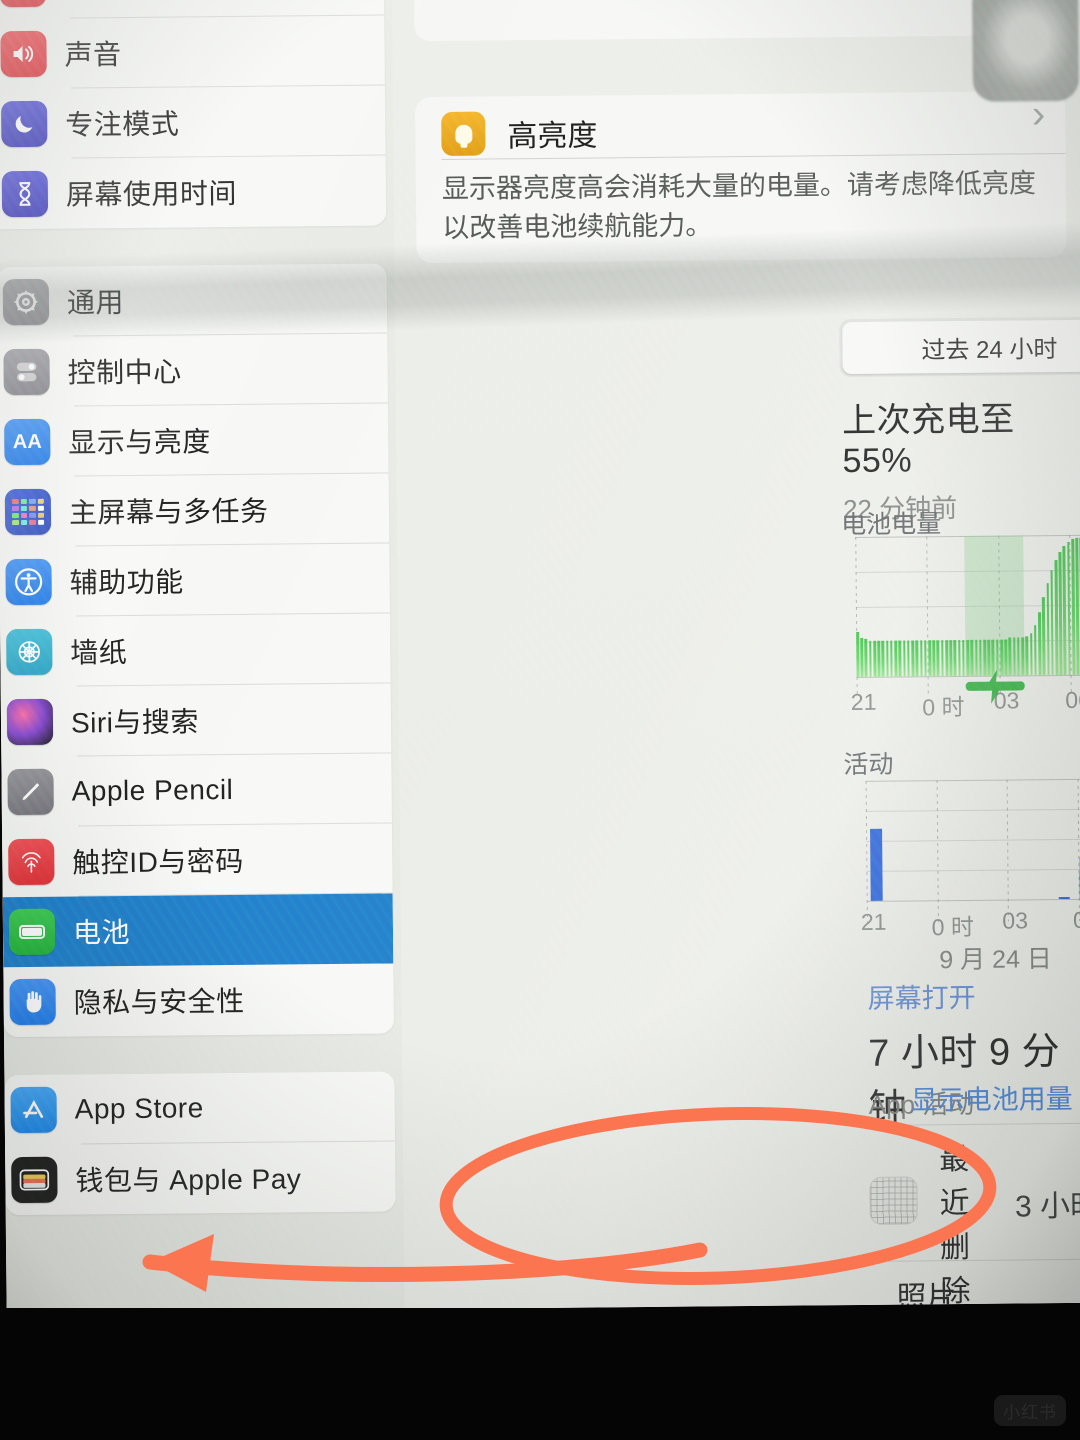 This screenshot has height=1440, width=1080. I want to click on wallpaper-icon, so click(29, 652).